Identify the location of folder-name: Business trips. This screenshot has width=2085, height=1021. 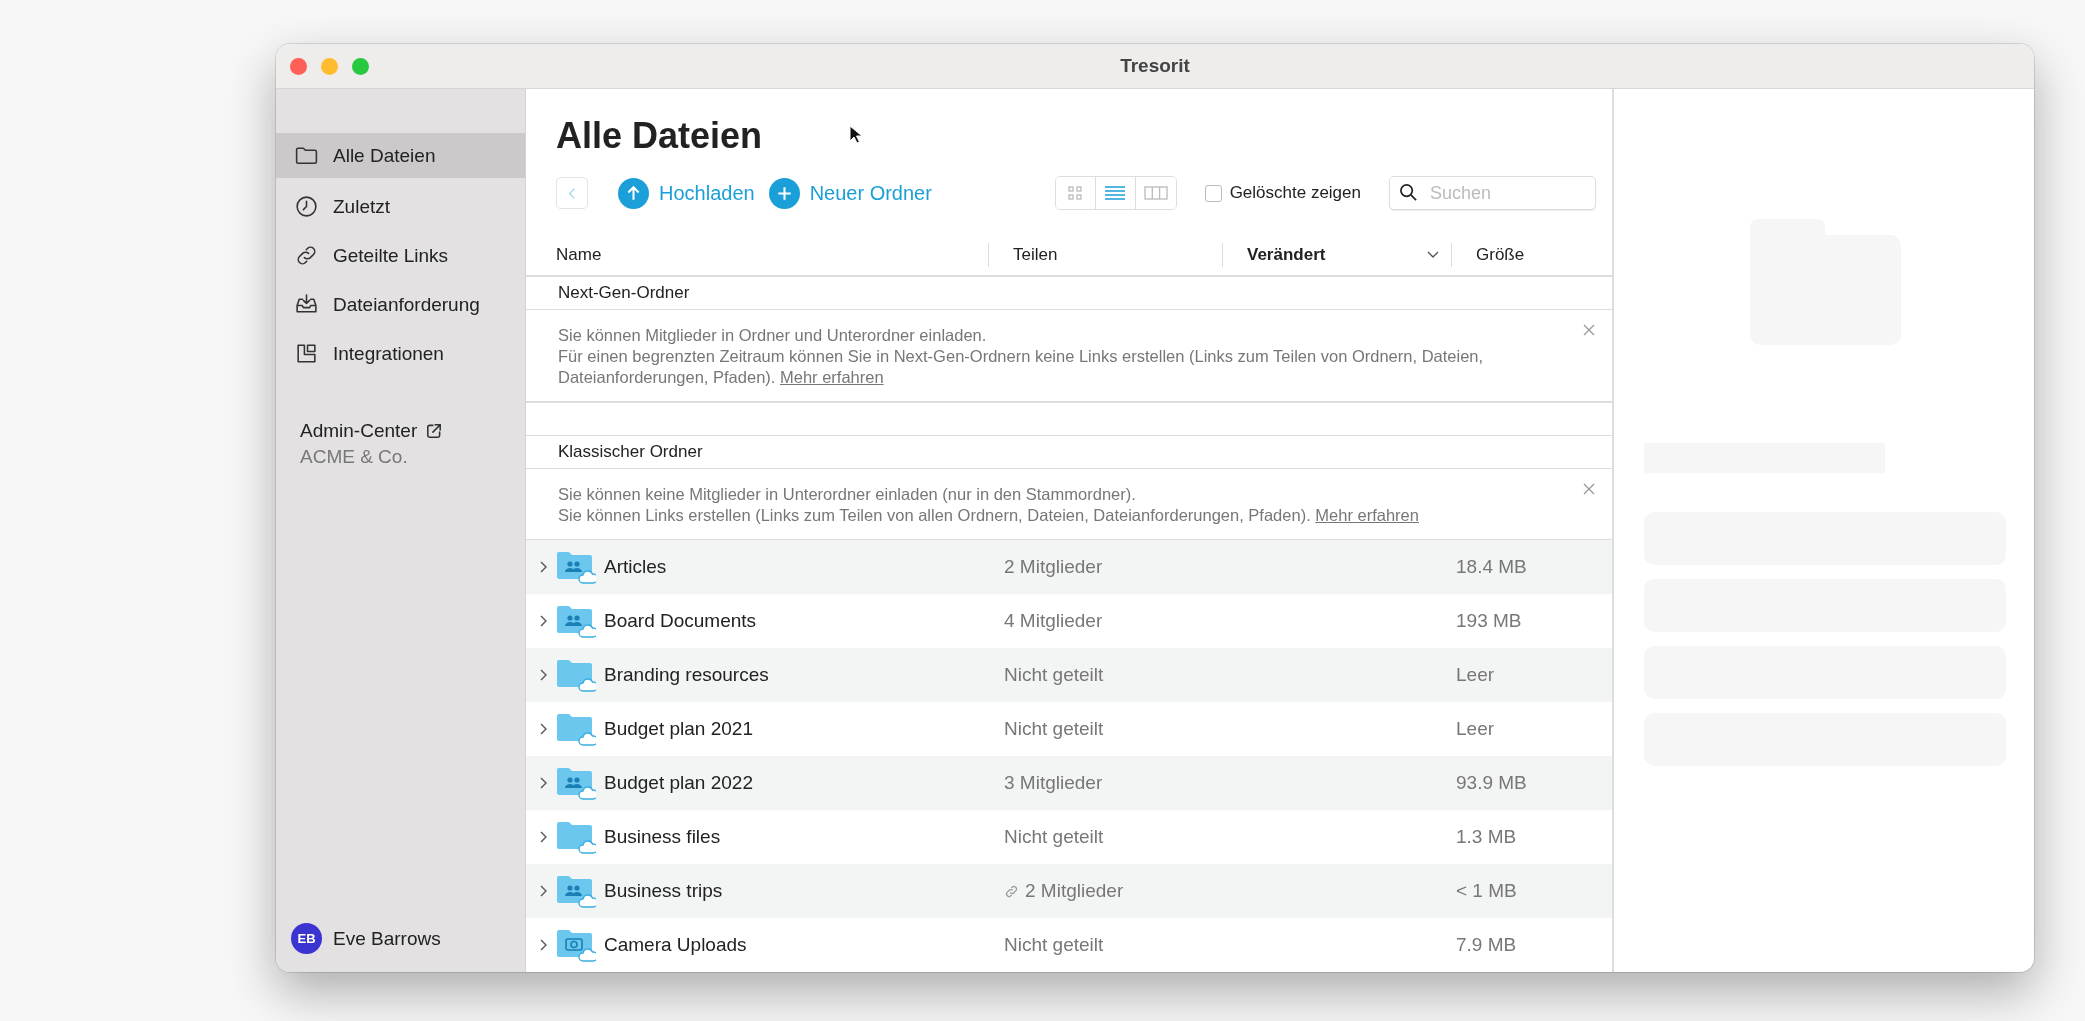
(664, 891).